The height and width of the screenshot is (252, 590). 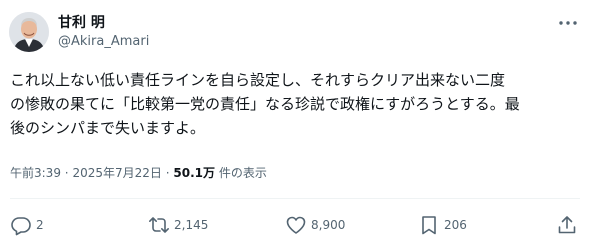 I want to click on post-date: 2025年7月22日, so click(x=116, y=173).